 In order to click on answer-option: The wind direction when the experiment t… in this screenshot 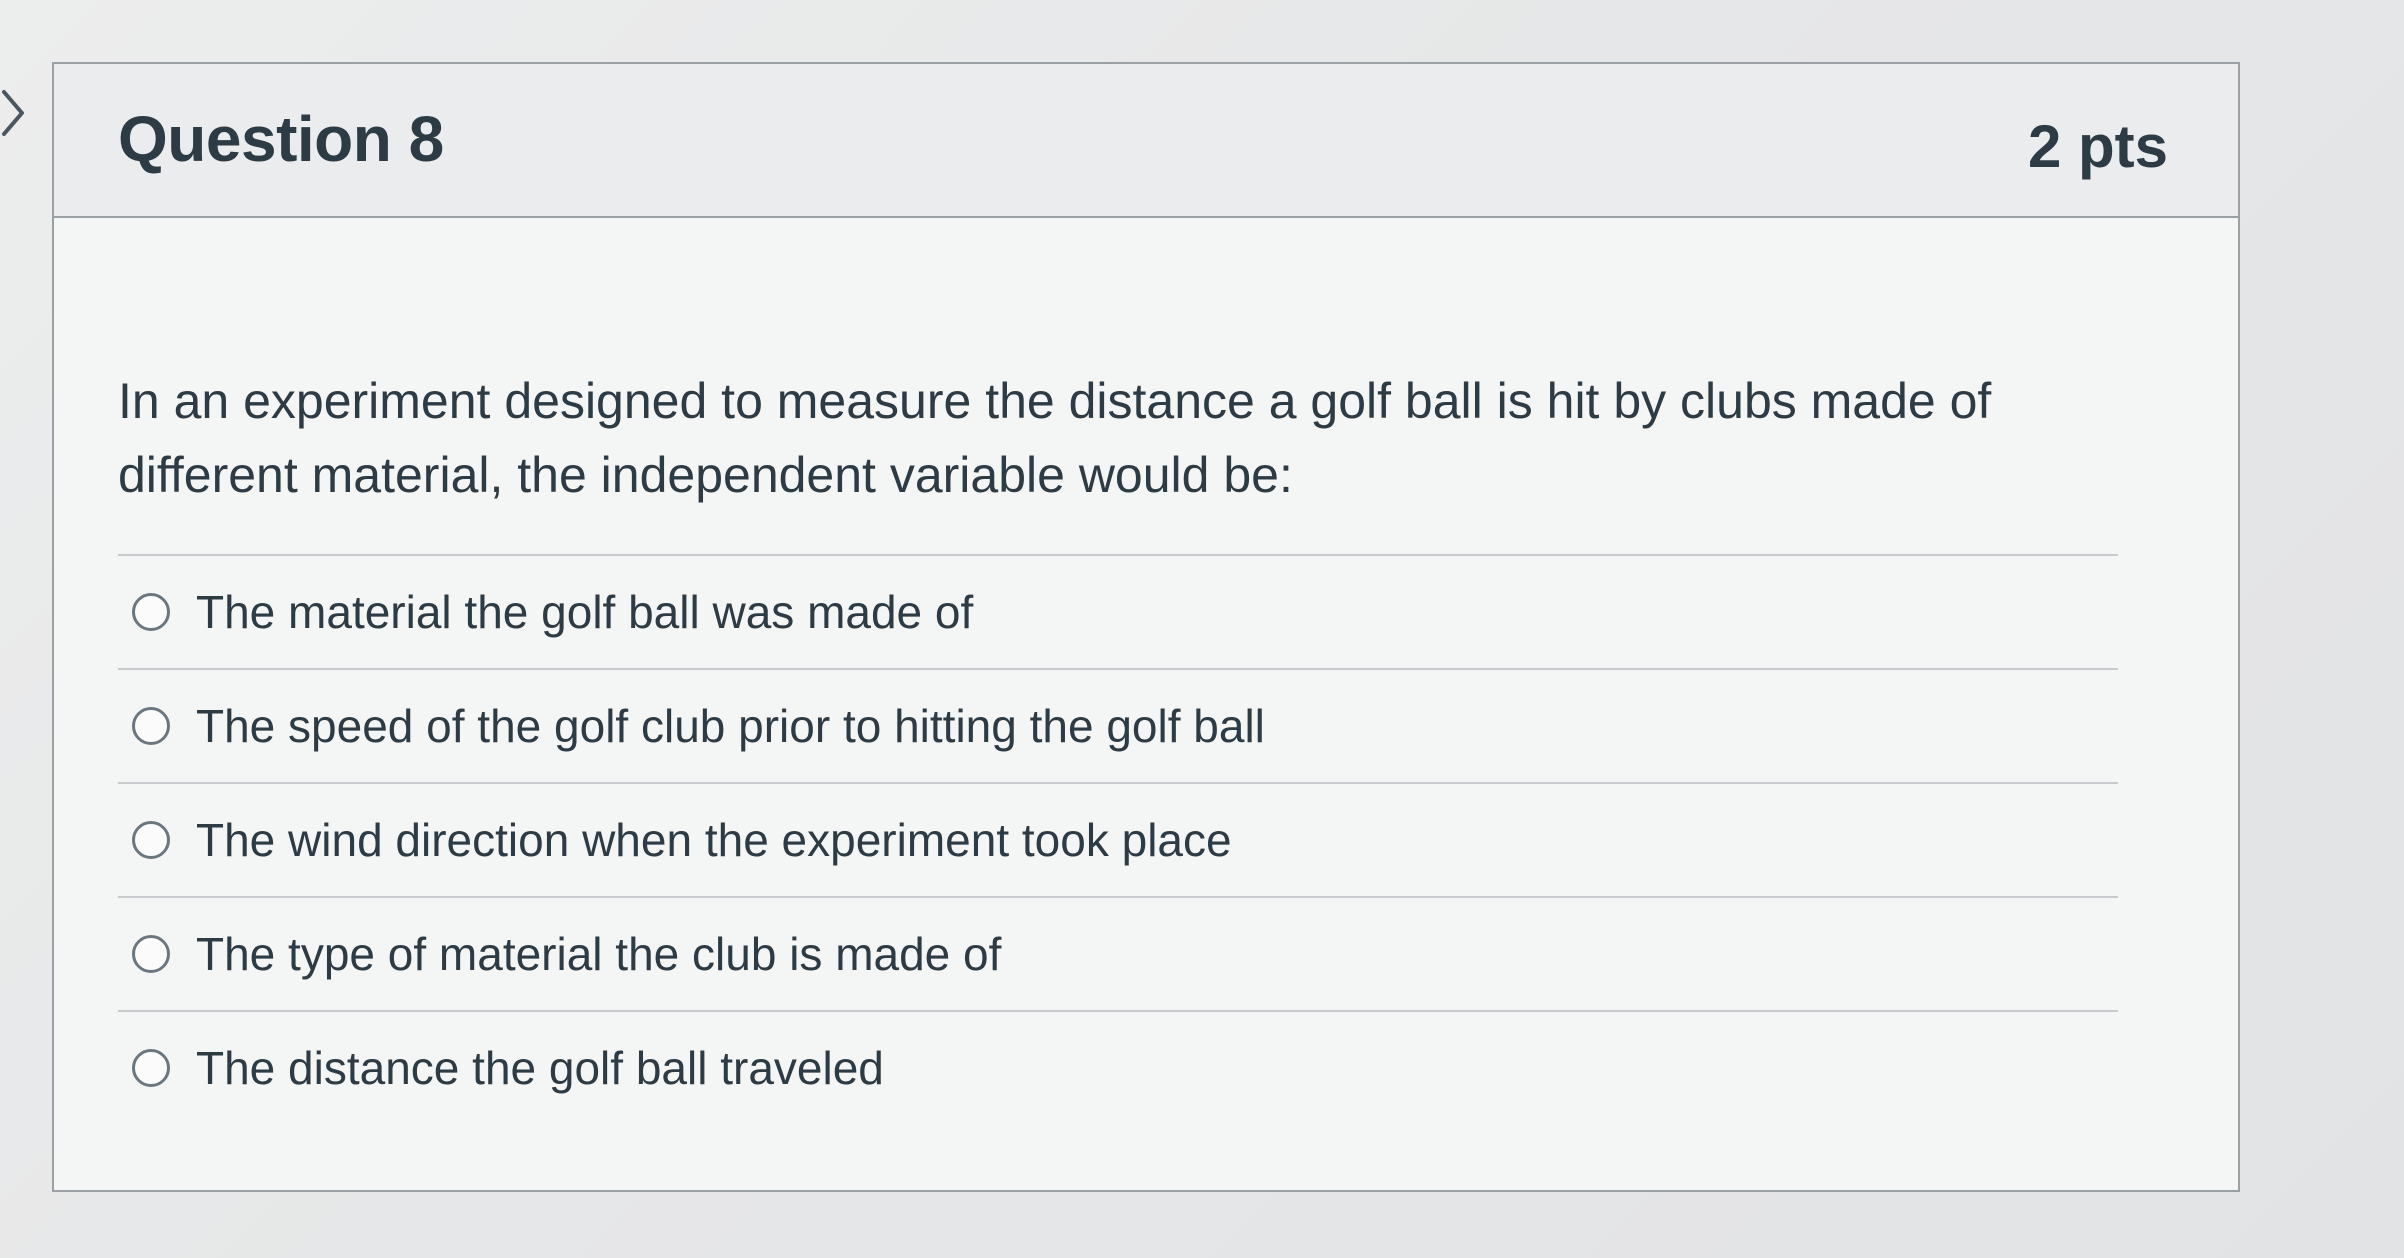, I will do `click(1118, 841)`.